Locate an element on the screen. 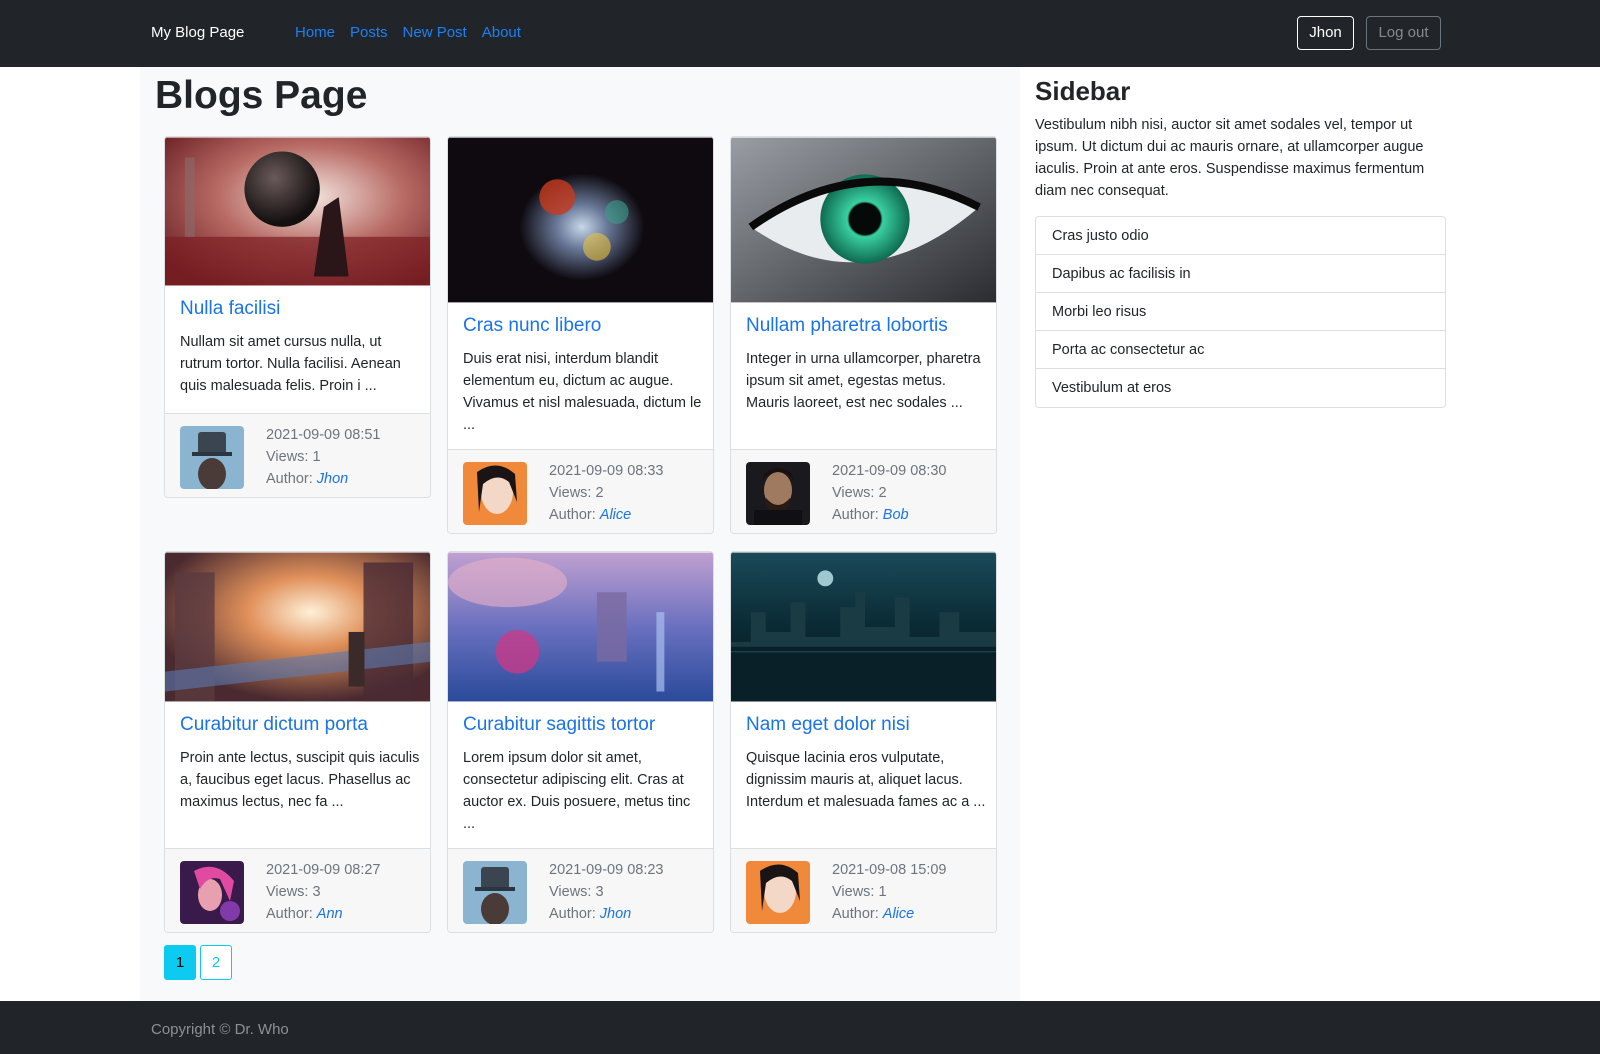 The width and height of the screenshot is (1600, 1054). post-date: 2021-09-09 08:27 is located at coordinates (323, 870).